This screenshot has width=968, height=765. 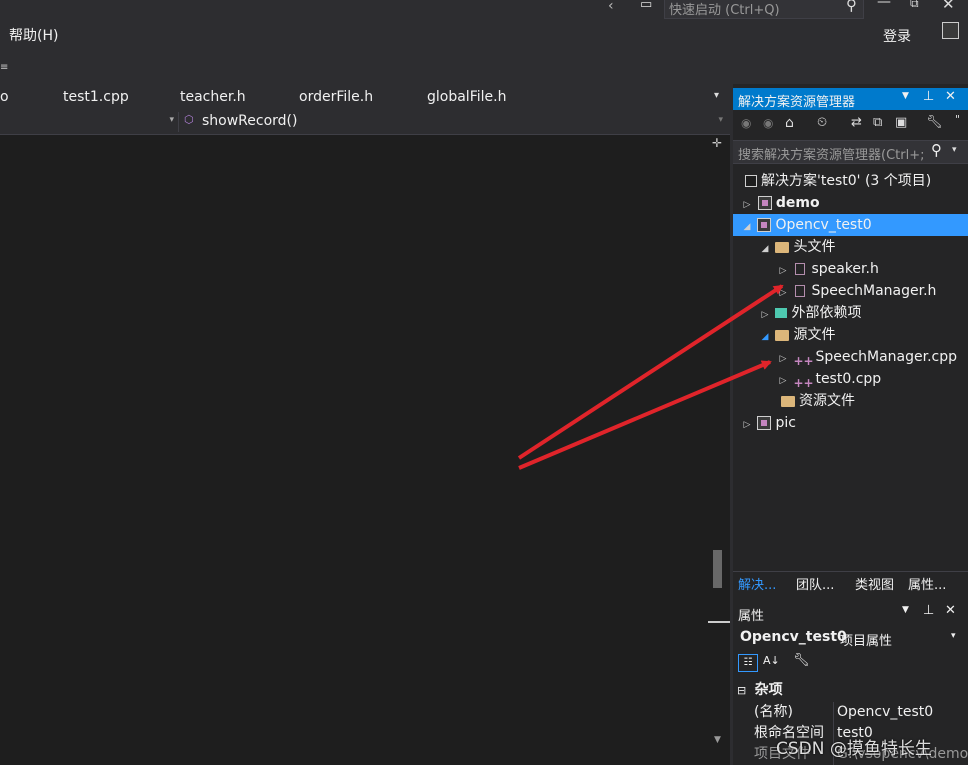 What do you see at coordinates (854, 749) in the screenshot?
I see `watermark: CSDN @摸鱼特长生` at bounding box center [854, 749].